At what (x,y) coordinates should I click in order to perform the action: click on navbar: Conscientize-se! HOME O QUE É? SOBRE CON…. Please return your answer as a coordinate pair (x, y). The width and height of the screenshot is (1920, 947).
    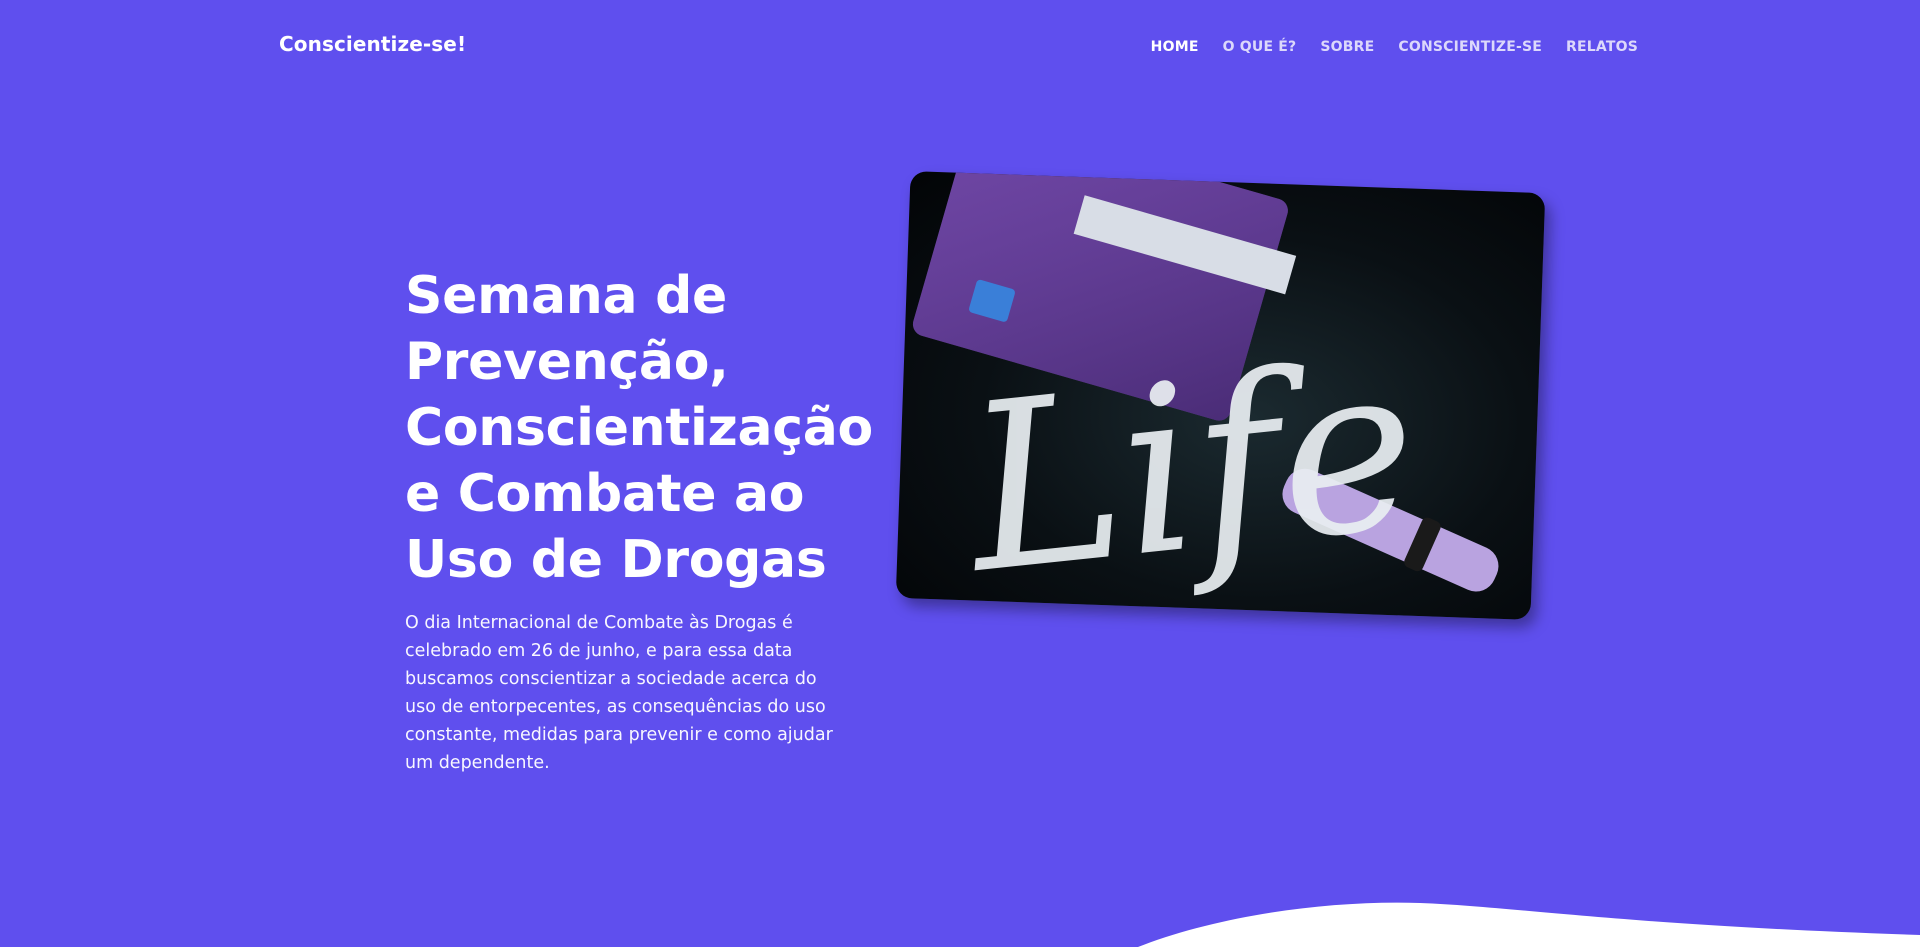
    Looking at the image, I should click on (960, 47).